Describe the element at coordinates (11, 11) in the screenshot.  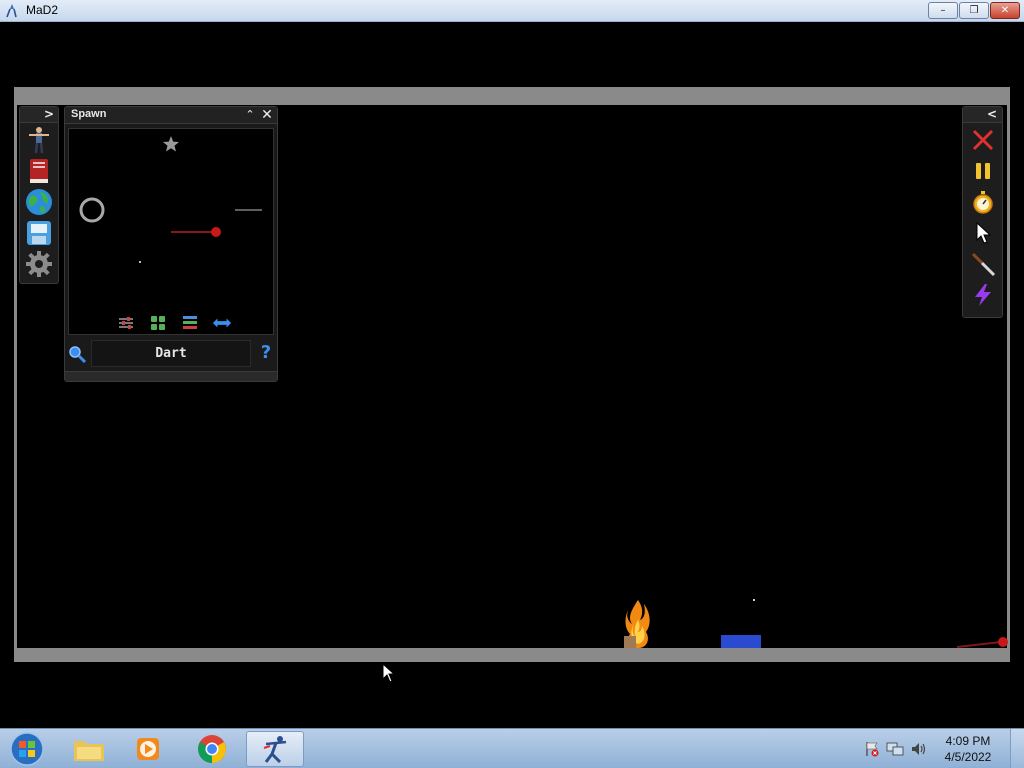
I see `app-icon` at that location.